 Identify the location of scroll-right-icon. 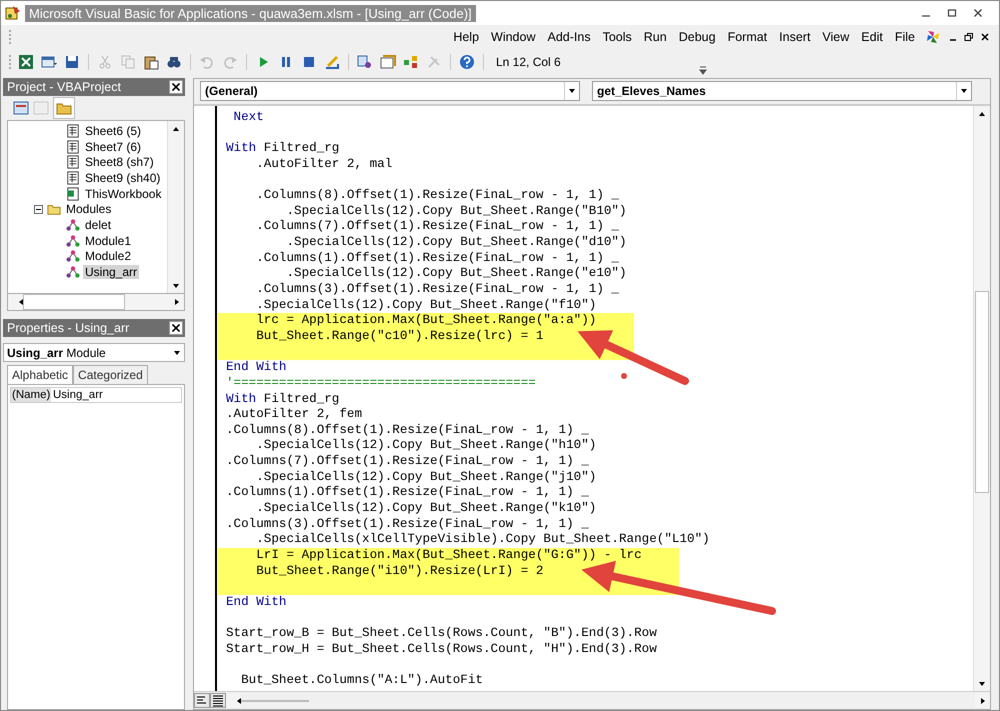
(982, 700).